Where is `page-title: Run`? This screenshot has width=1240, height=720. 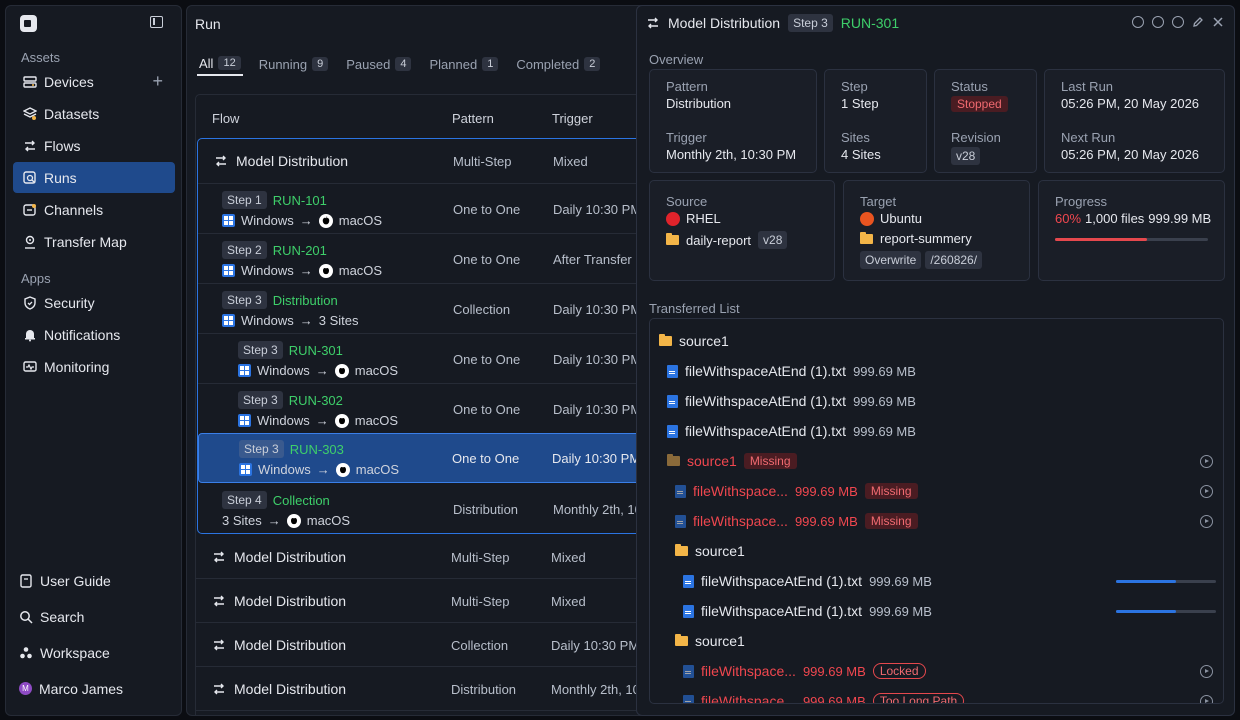 page-title: Run is located at coordinates (208, 24).